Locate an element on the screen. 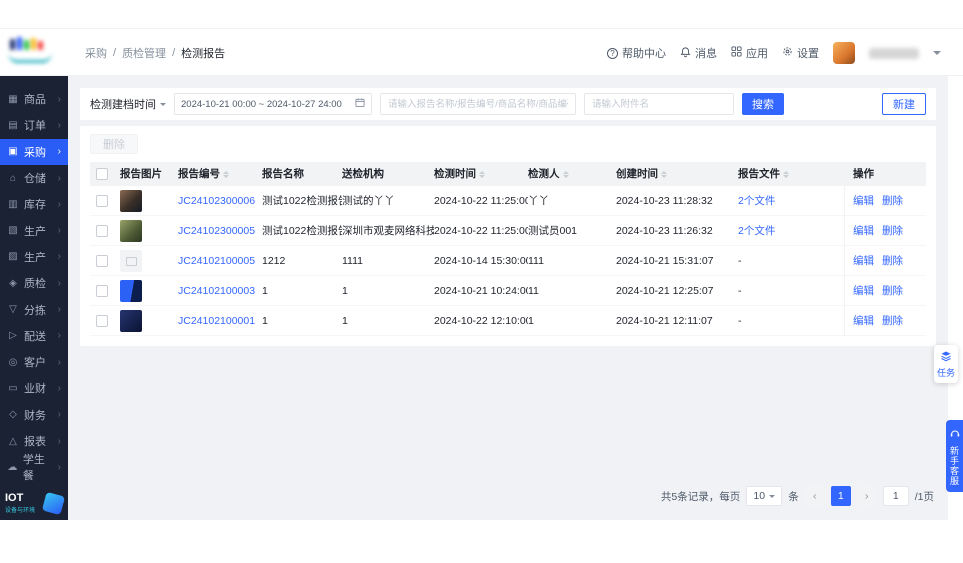 This screenshot has width=963, height=563. report-name-cell: 1212 is located at coordinates (274, 260).